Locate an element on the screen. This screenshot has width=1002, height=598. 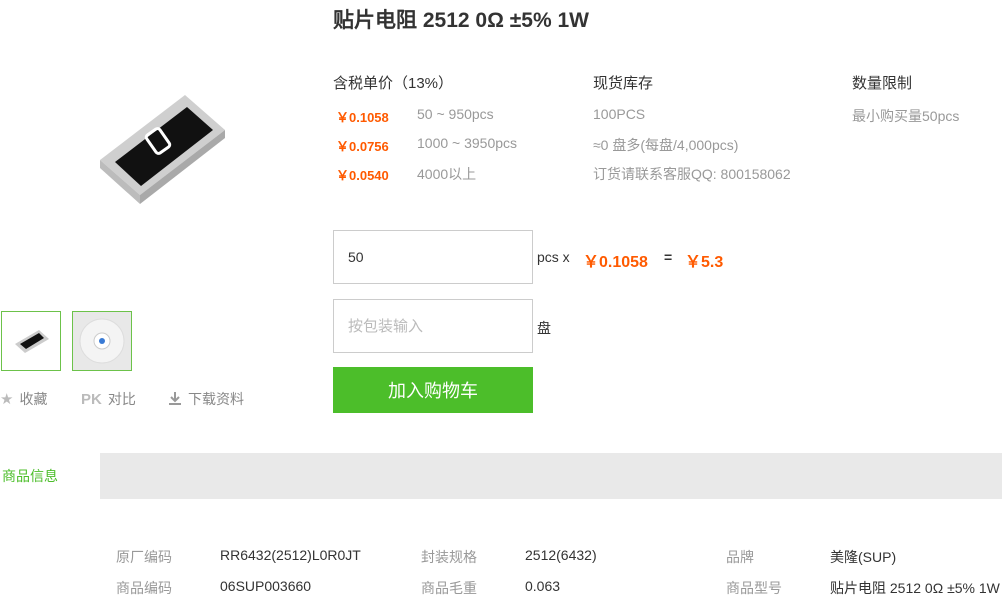
compare-button: PK 对比 is located at coordinates (108, 399).